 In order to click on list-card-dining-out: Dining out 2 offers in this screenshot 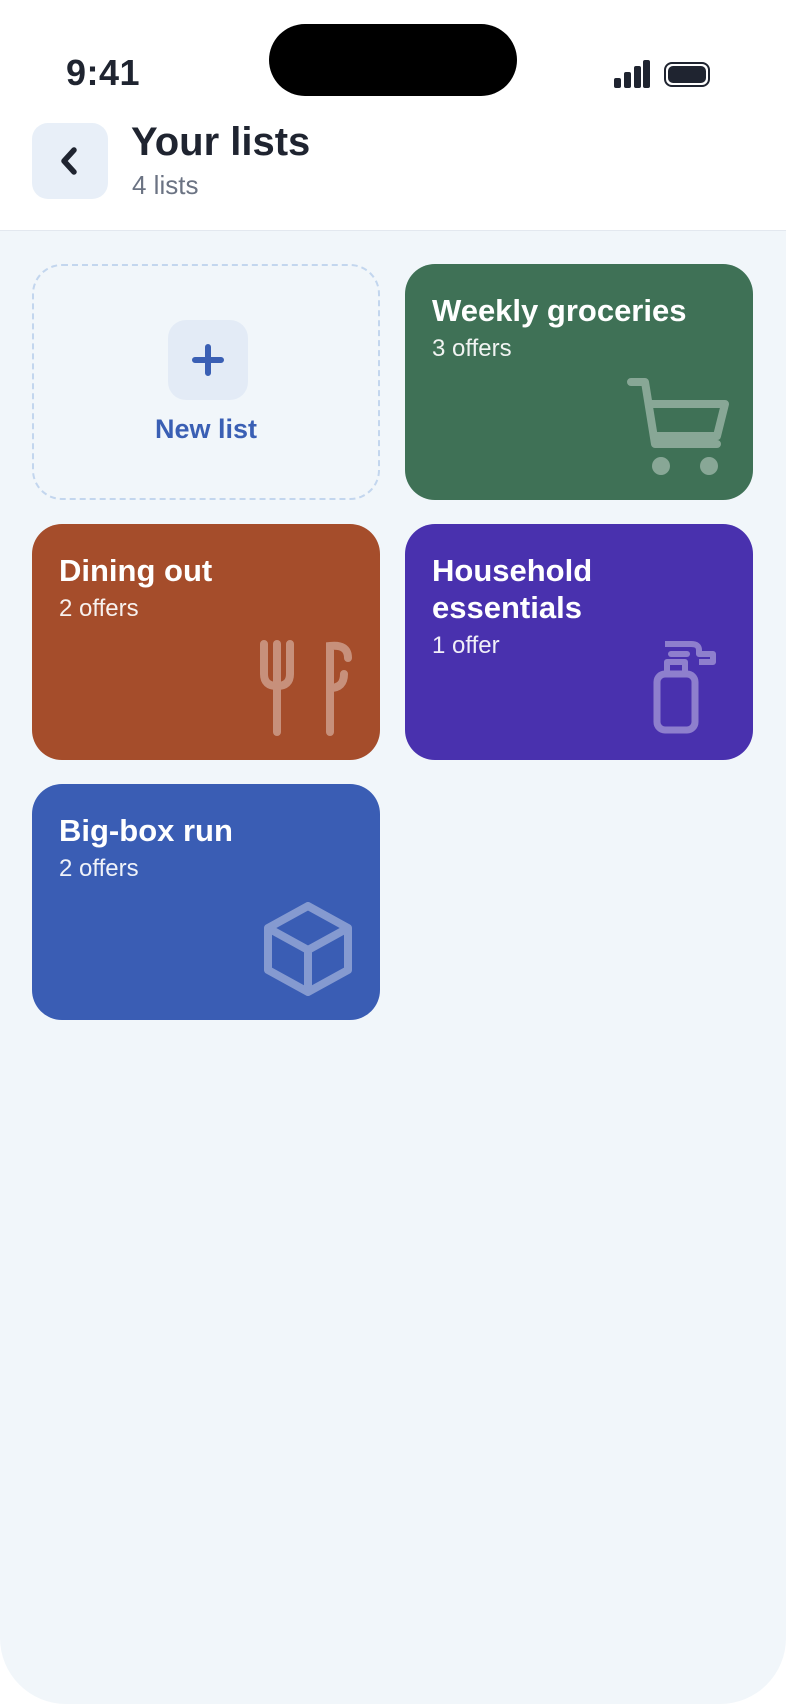, I will do `click(206, 642)`.